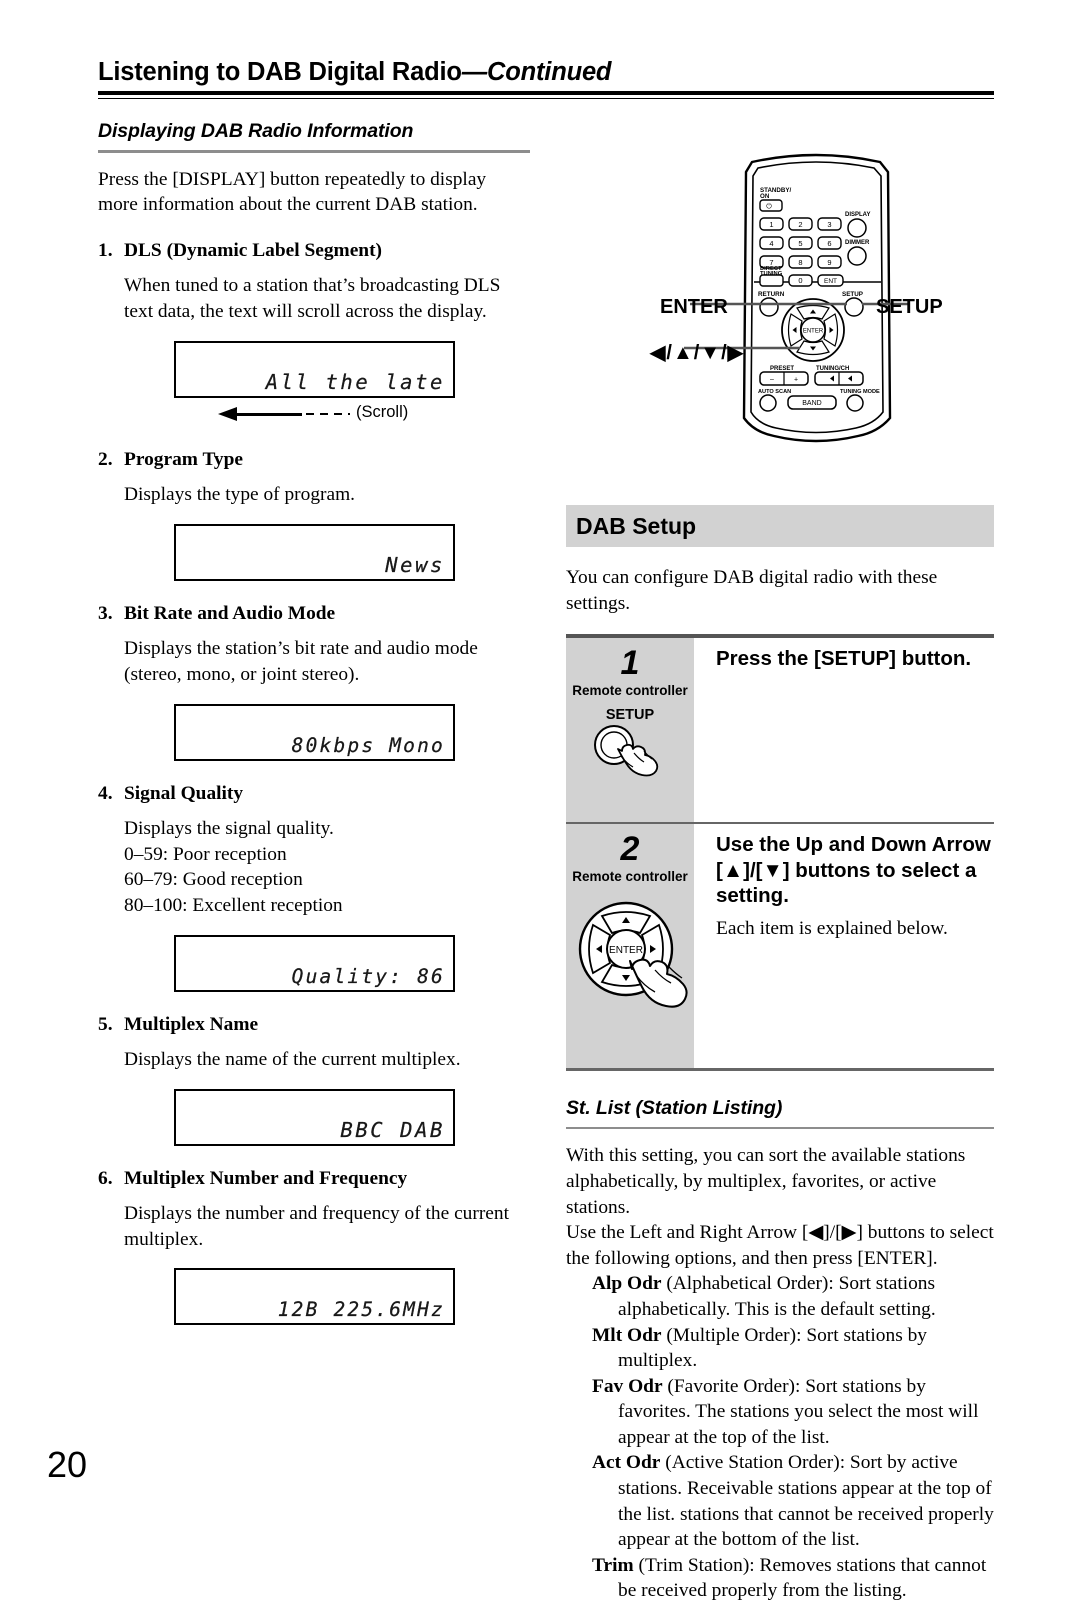  I want to click on step-sidebar: 2 Remote controller ENTER, so click(630, 946).